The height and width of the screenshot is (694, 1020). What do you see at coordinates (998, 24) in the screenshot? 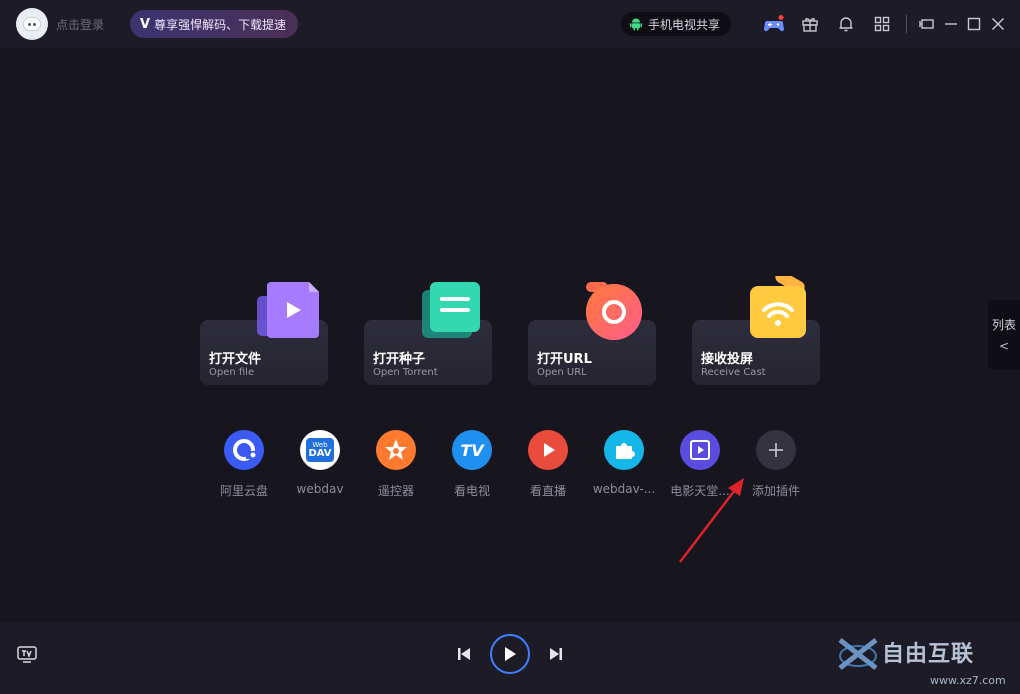
I see `close-icon` at bounding box center [998, 24].